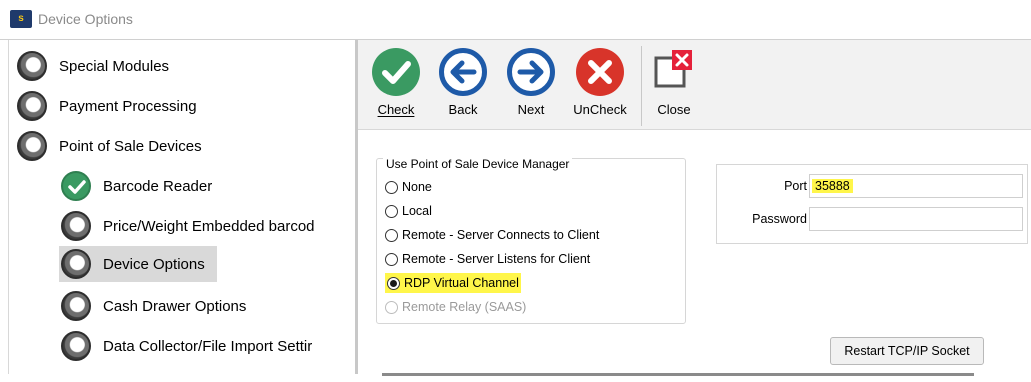  I want to click on arrow-right-icon, so click(531, 72).